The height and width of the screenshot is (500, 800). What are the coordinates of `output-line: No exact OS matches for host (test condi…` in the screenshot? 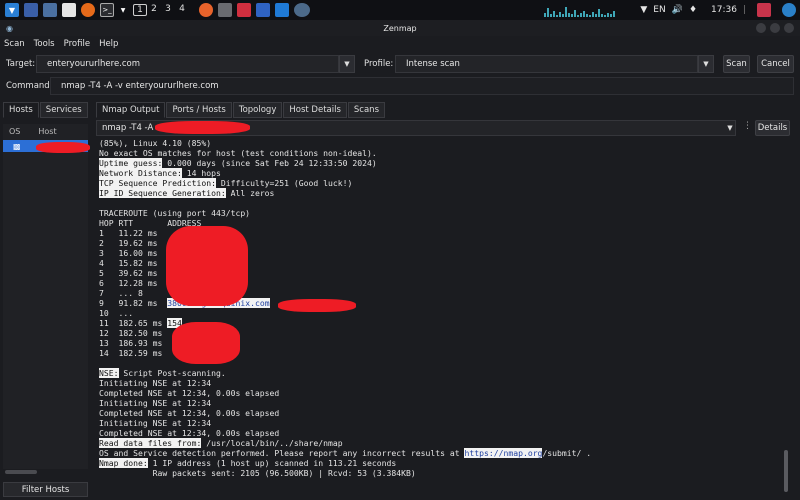 It's located at (238, 153).